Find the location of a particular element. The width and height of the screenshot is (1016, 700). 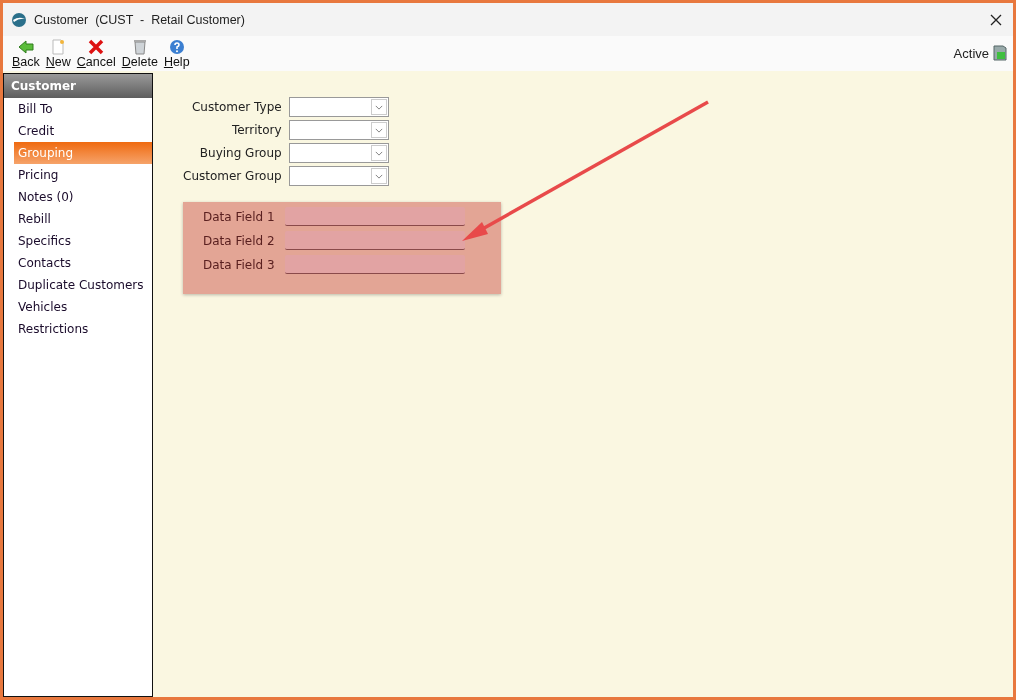

help-button: Help is located at coordinates (176, 54).